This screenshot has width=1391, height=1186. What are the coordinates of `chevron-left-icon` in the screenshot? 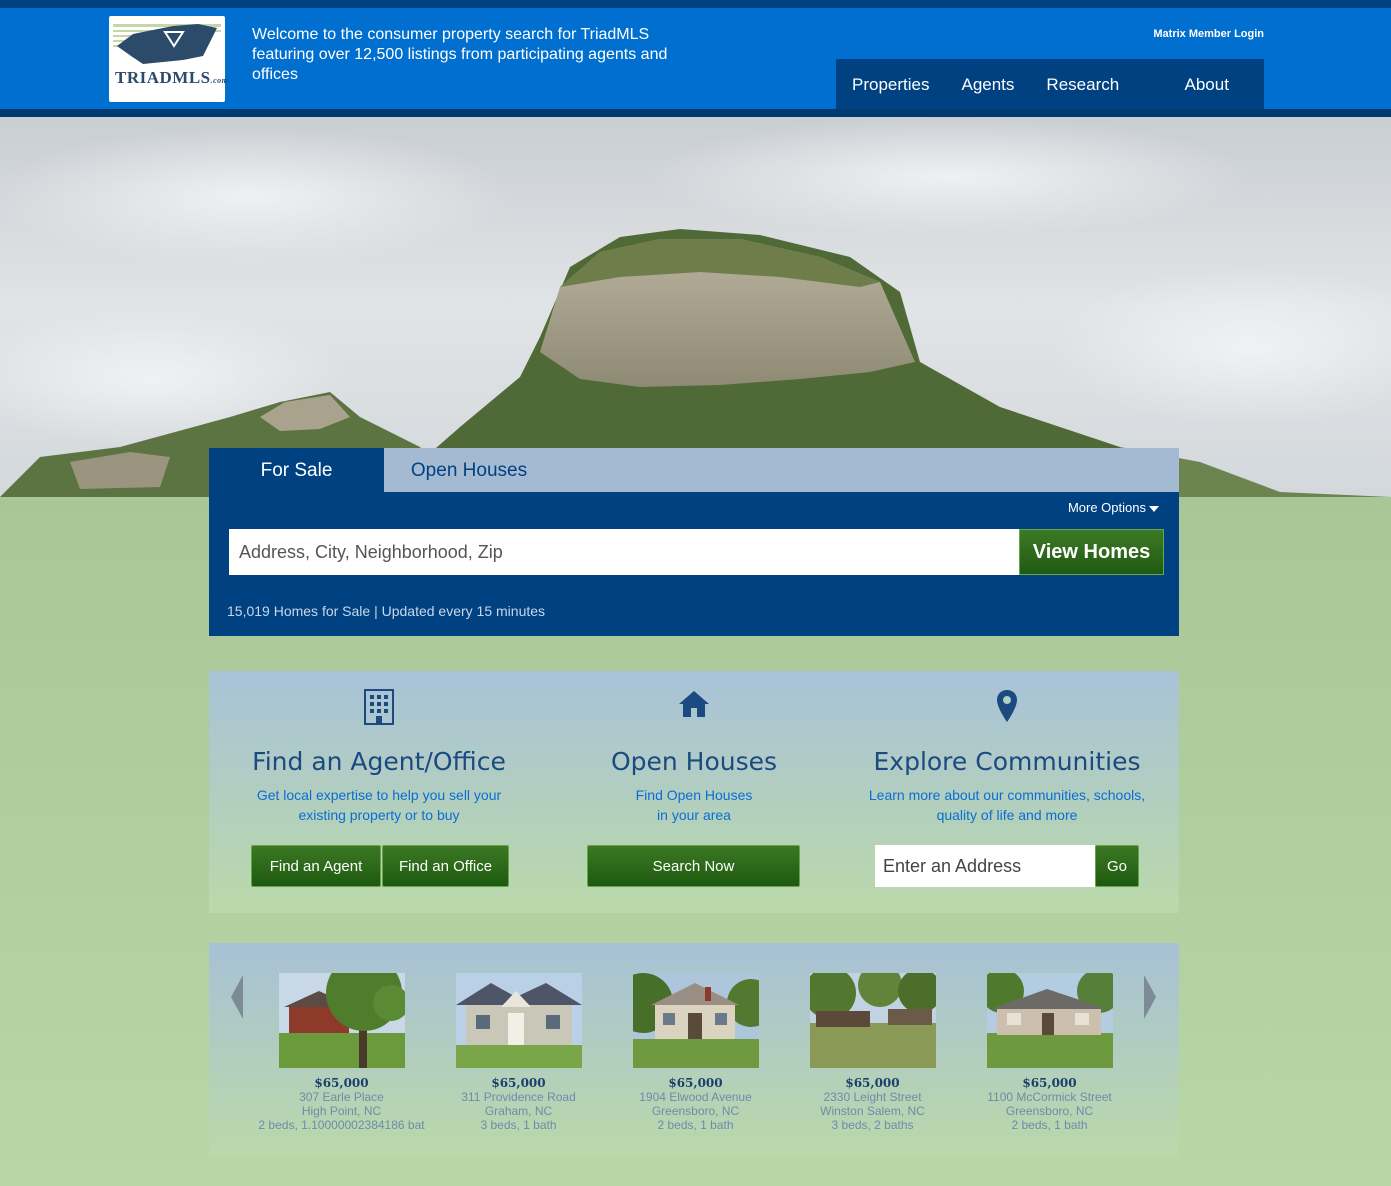 It's located at (237, 997).